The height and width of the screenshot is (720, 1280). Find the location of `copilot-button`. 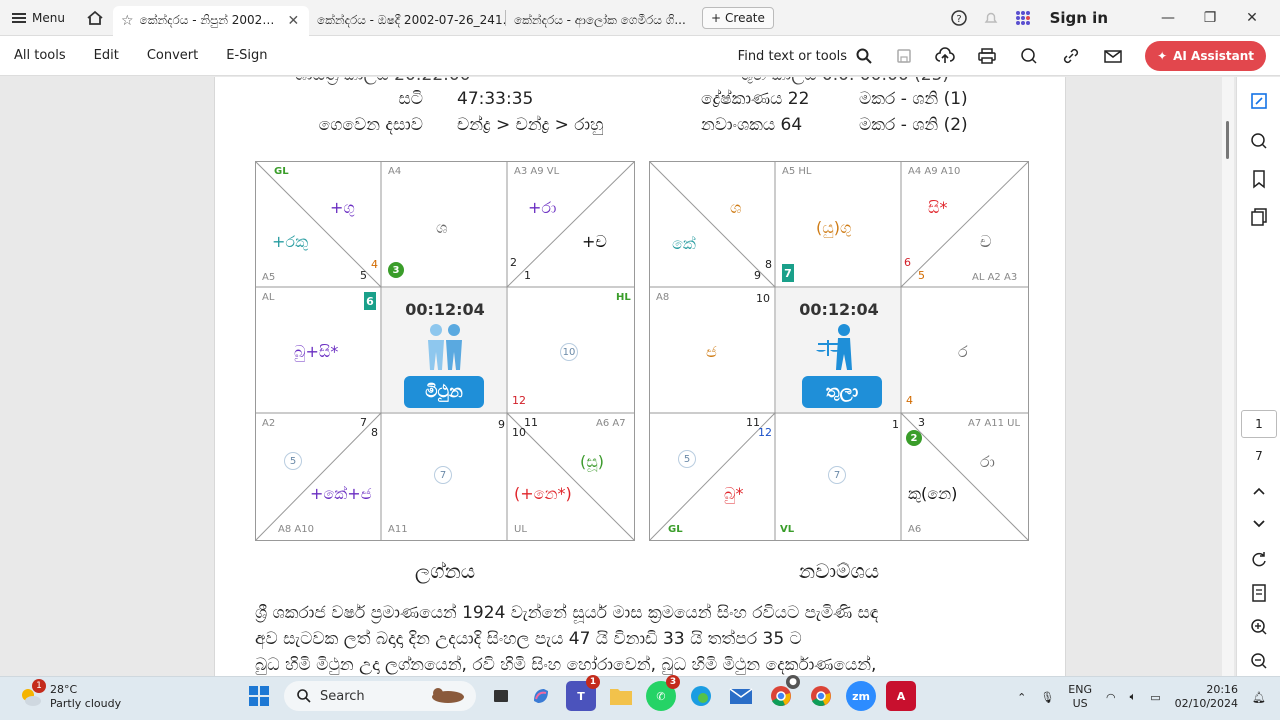

copilot-button is located at coordinates (541, 696).